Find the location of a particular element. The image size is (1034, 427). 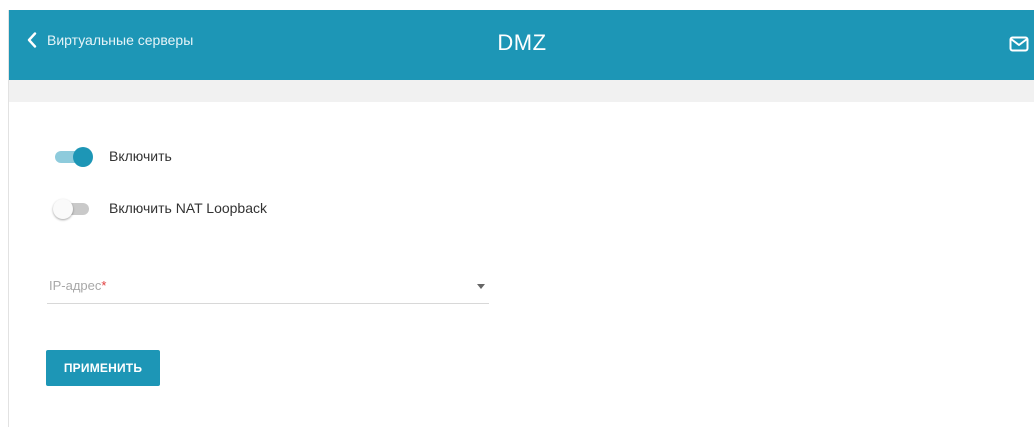

mail-icon is located at coordinates (1019, 46).